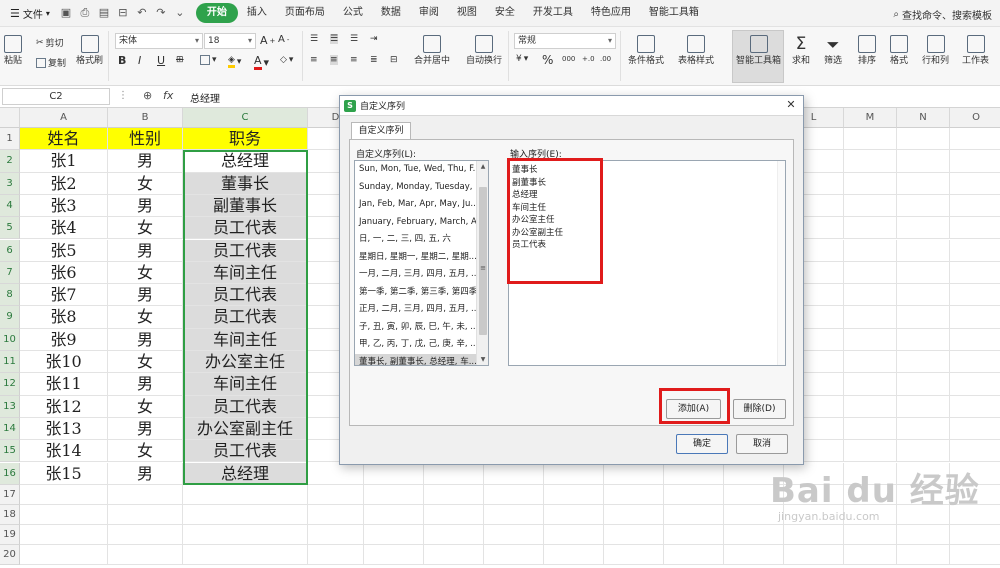  I want to click on align-left-button: ≡, so click(314, 60).